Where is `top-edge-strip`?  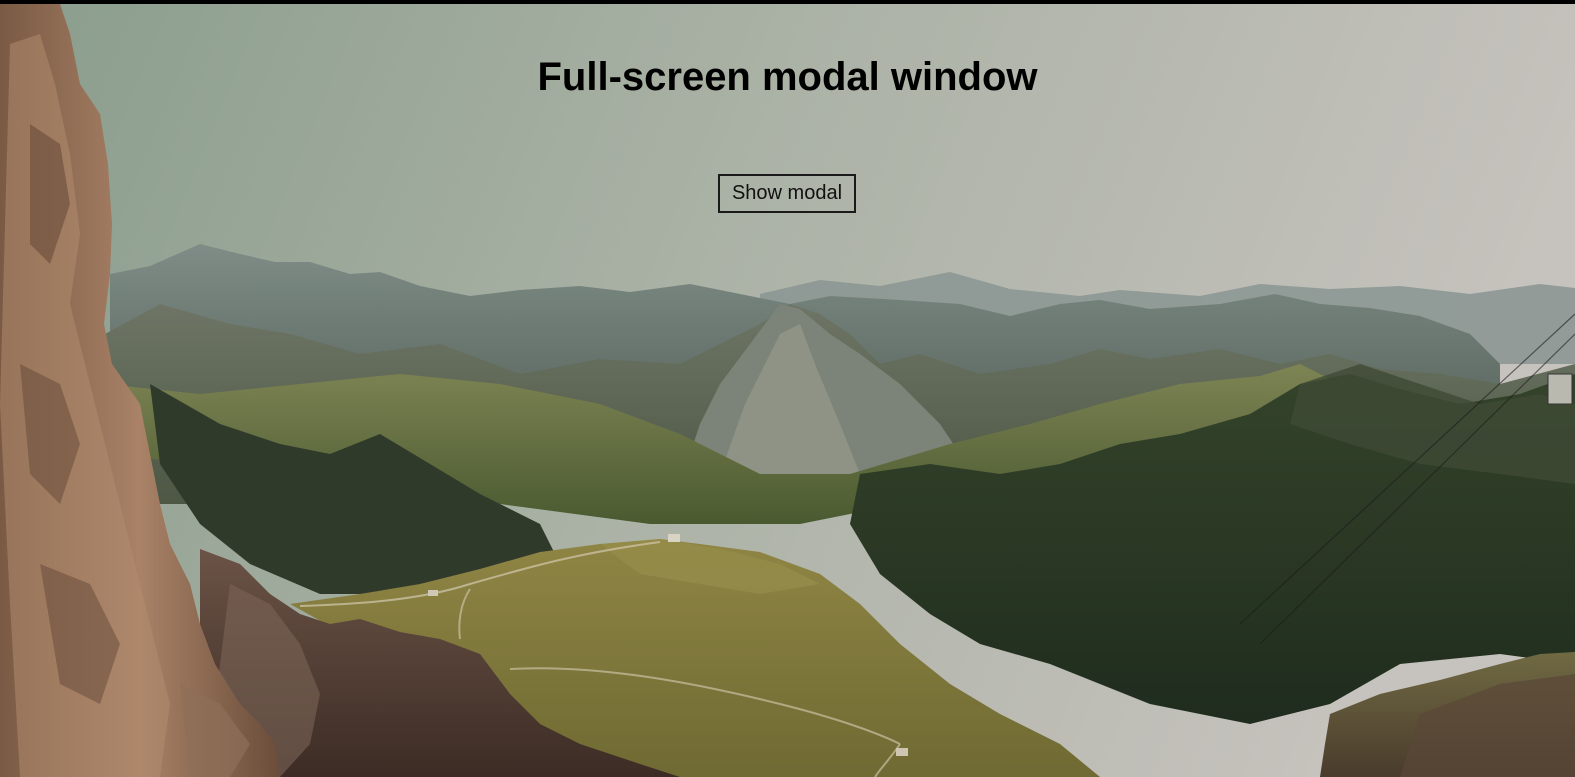 top-edge-strip is located at coordinates (787, 2).